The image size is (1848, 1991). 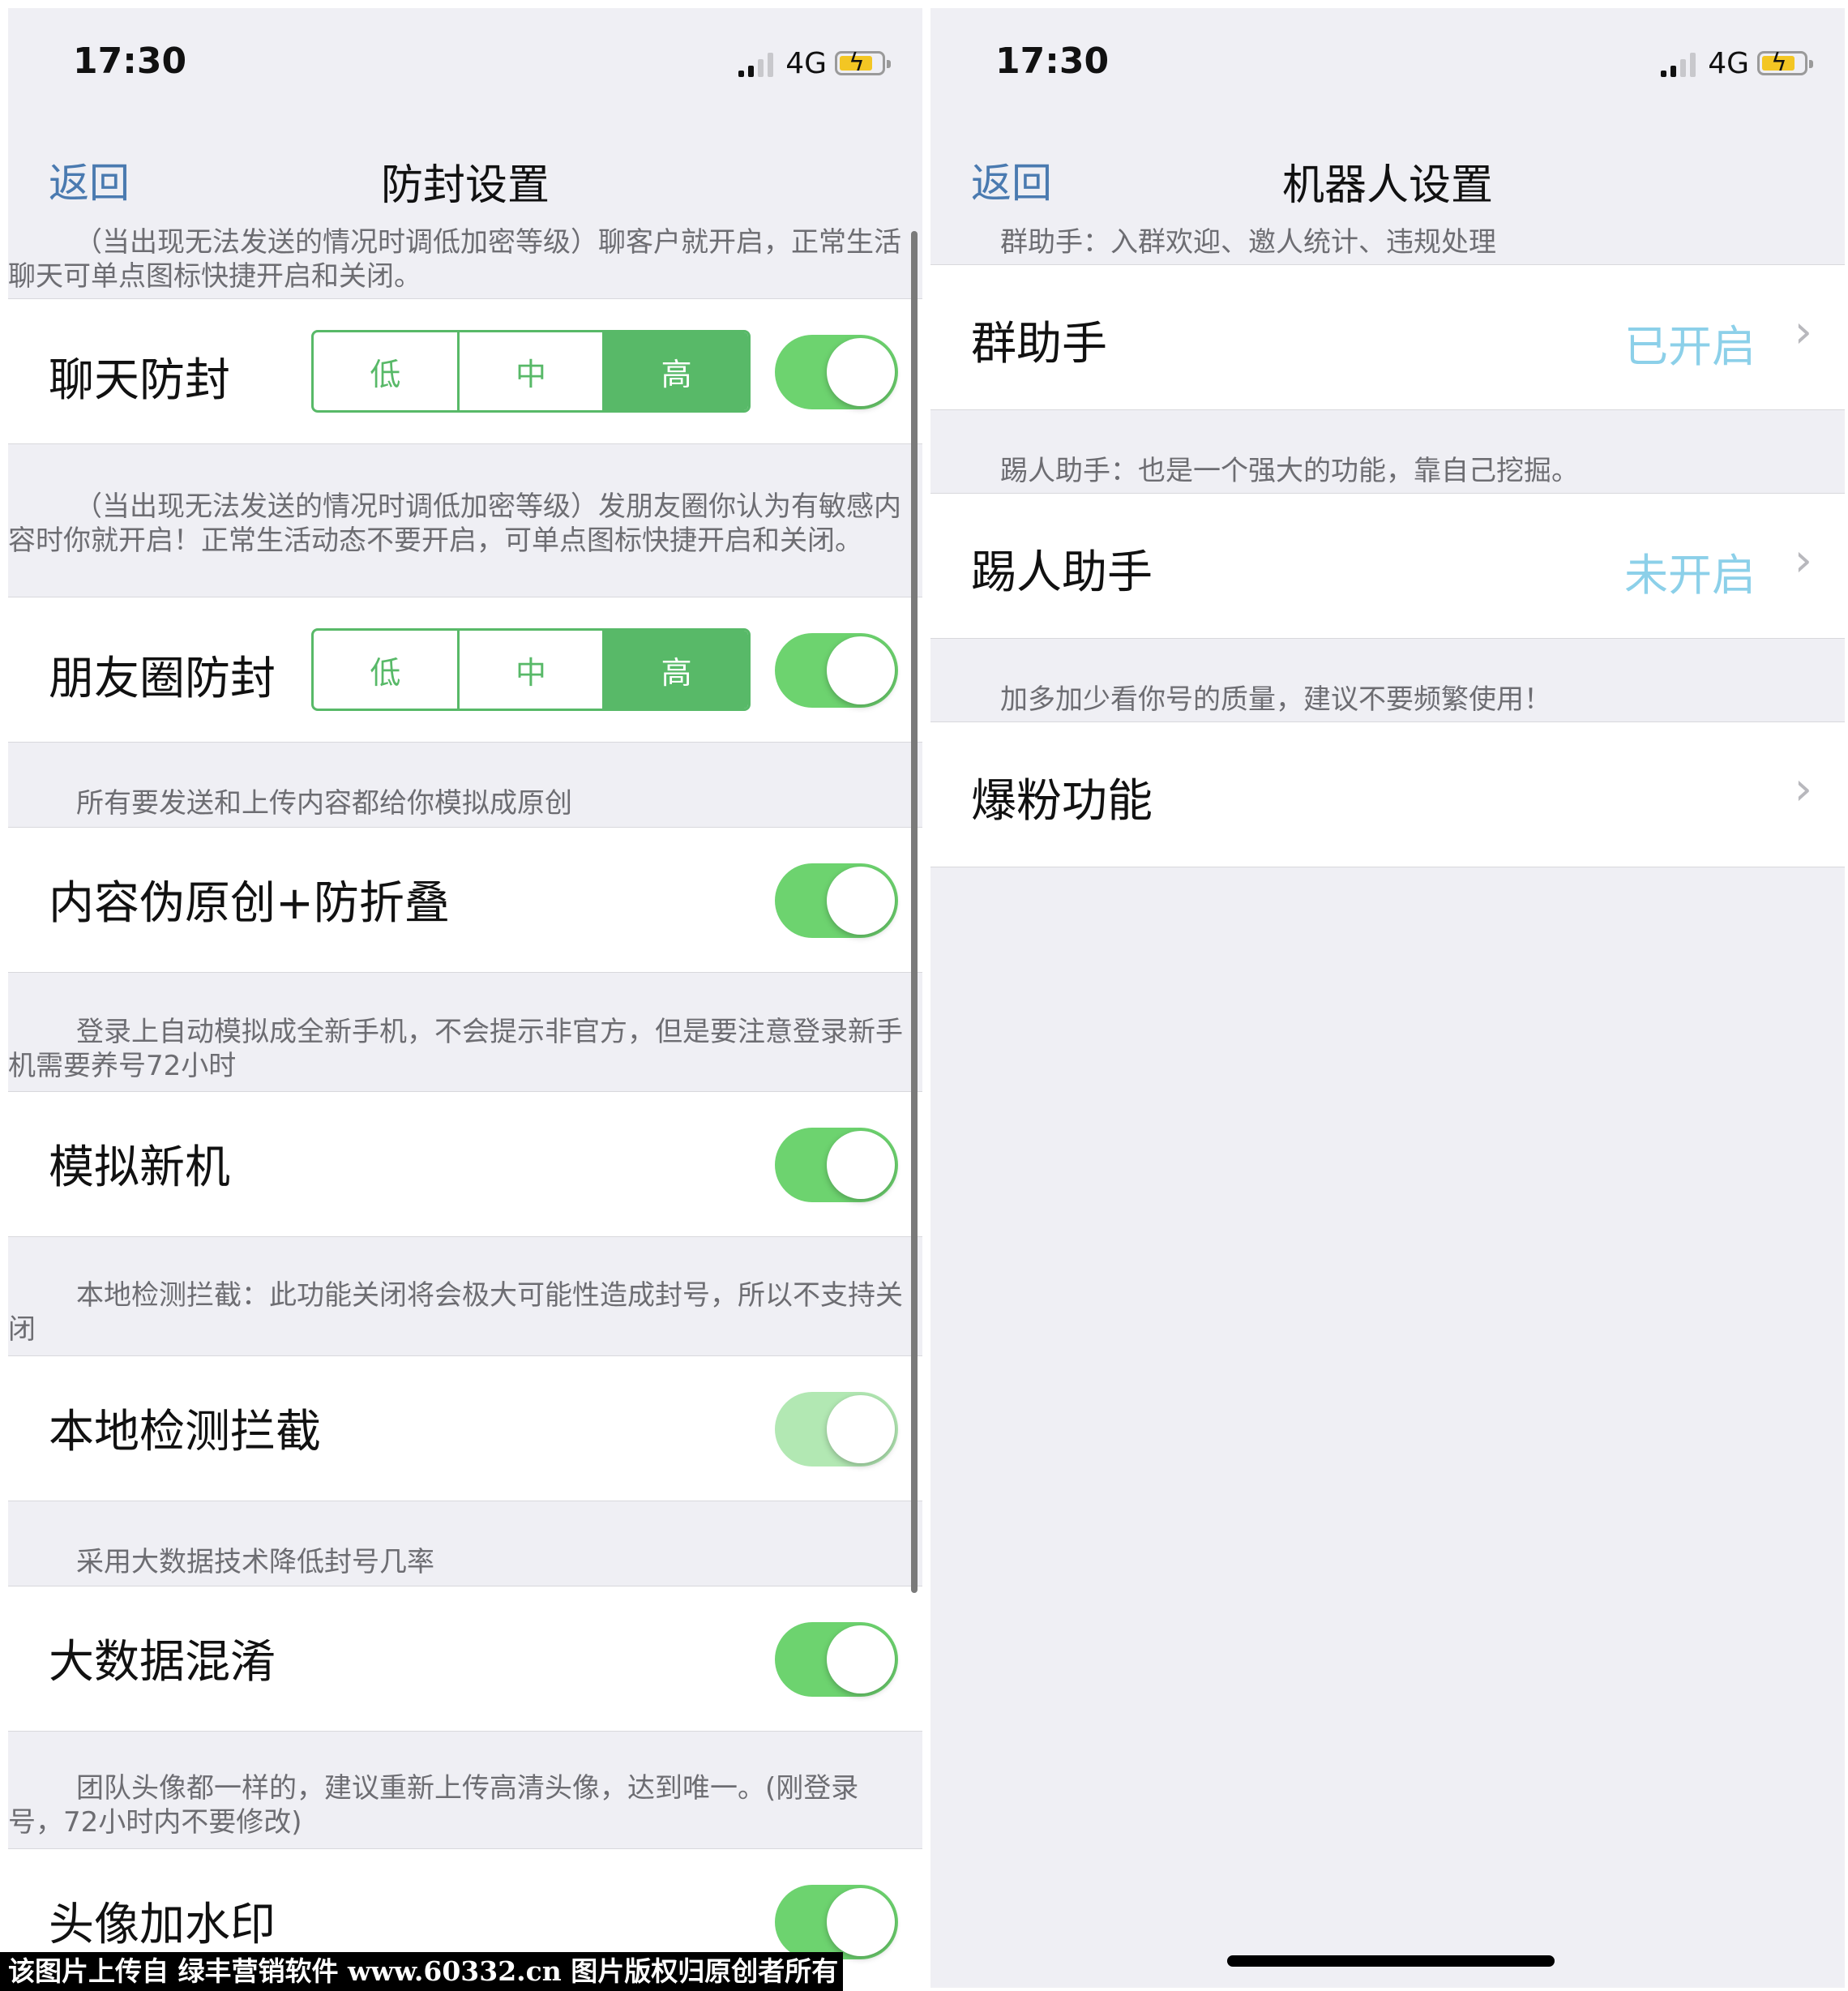 What do you see at coordinates (249, 903) in the screenshot?
I see `pseudo-original-label: 内容伪原创+防折叠` at bounding box center [249, 903].